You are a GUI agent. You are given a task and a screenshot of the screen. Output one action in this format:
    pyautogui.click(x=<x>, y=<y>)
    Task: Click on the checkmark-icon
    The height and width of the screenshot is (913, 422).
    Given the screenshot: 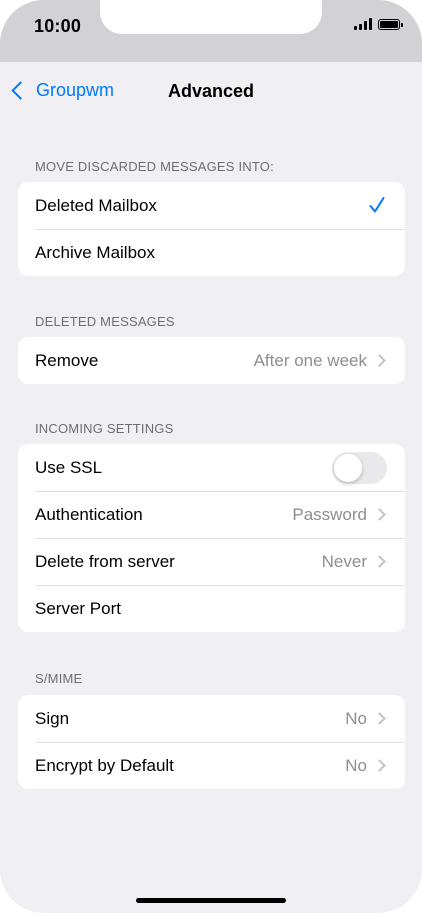 What is the action you would take?
    pyautogui.click(x=377, y=205)
    